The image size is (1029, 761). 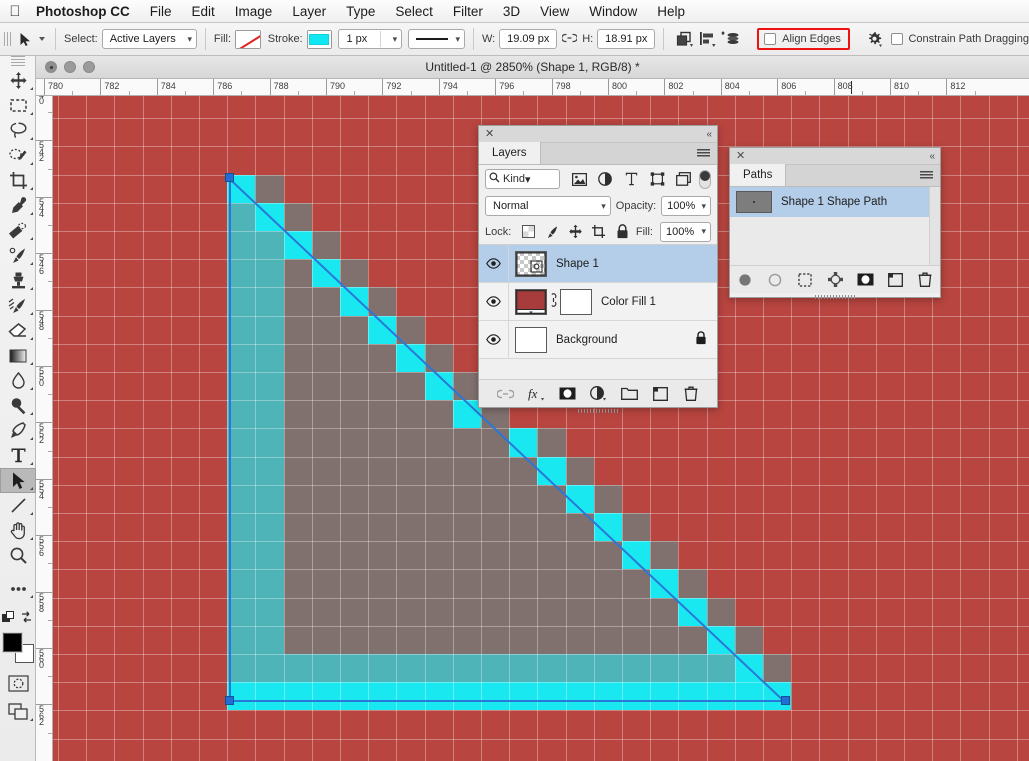 I want to click on table-row: Background, so click(x=598, y=340).